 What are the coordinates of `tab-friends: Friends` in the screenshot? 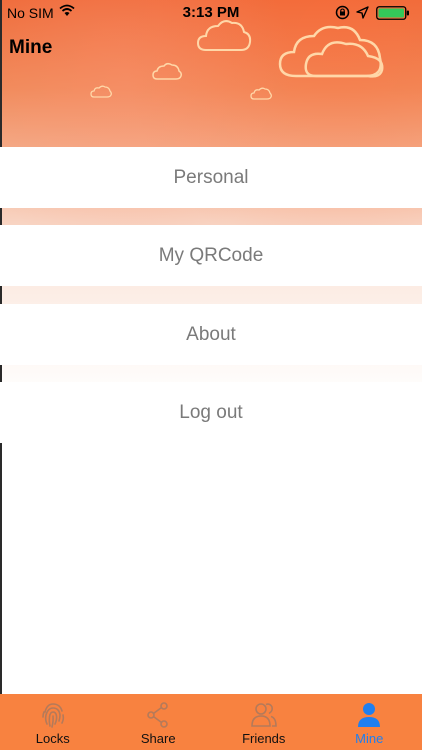 It's located at (264, 722).